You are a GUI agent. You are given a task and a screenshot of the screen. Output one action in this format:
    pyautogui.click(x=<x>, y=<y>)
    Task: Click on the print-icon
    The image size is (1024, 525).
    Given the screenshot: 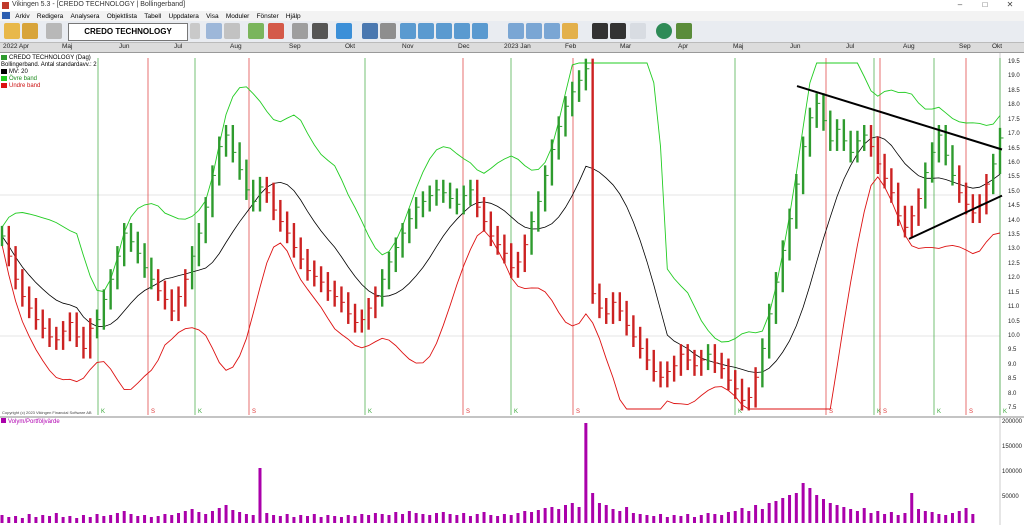 What is the action you would take?
    pyautogui.click(x=388, y=31)
    